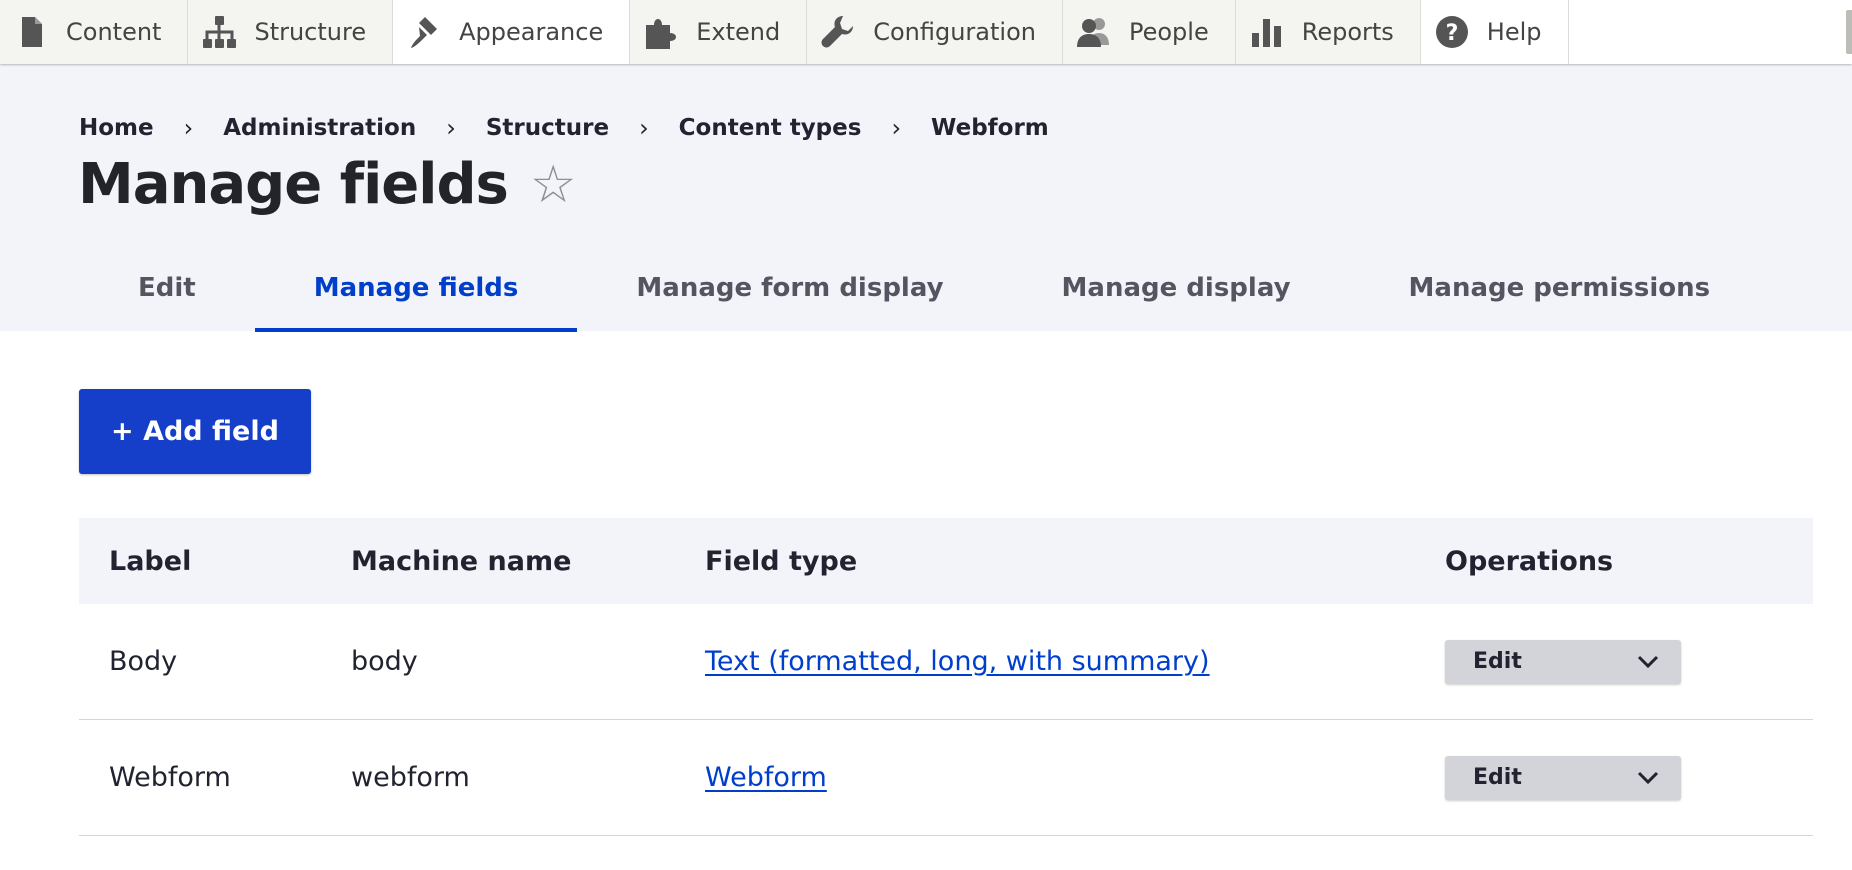 The height and width of the screenshot is (870, 1852). I want to click on cell-field-type: Text (formatted, long, with summary), so click(1075, 662).